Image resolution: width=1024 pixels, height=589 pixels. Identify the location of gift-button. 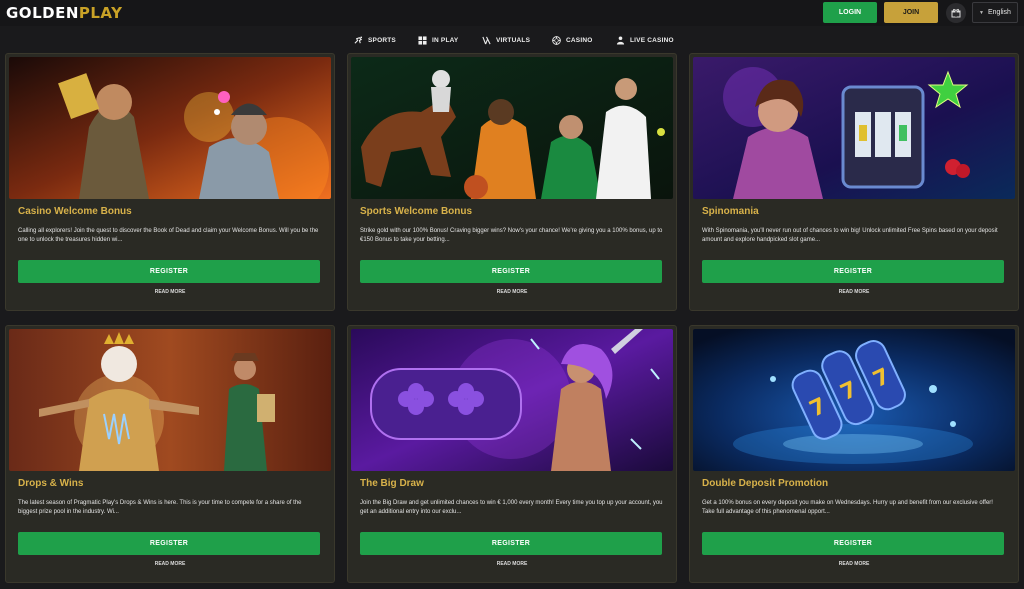
(956, 13).